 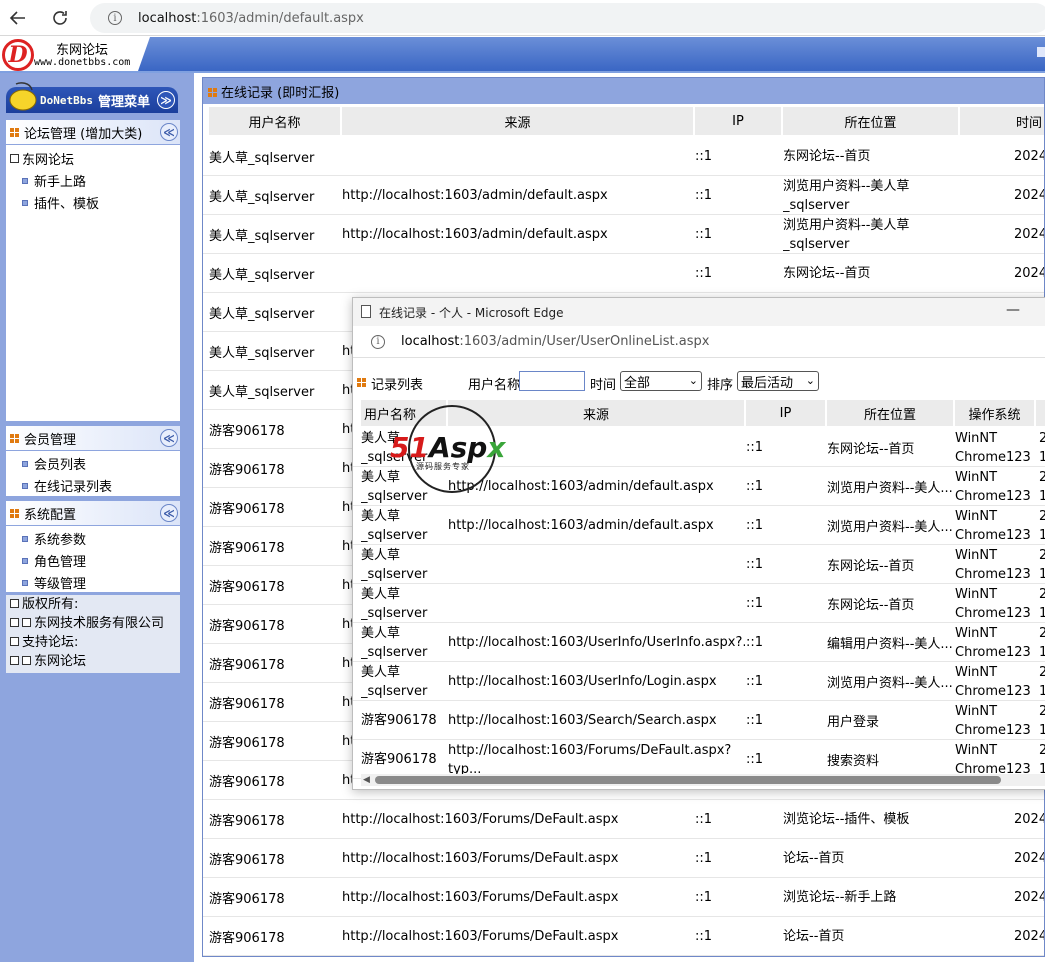 What do you see at coordinates (1040, 413) in the screenshot?
I see `popup-column-time` at bounding box center [1040, 413].